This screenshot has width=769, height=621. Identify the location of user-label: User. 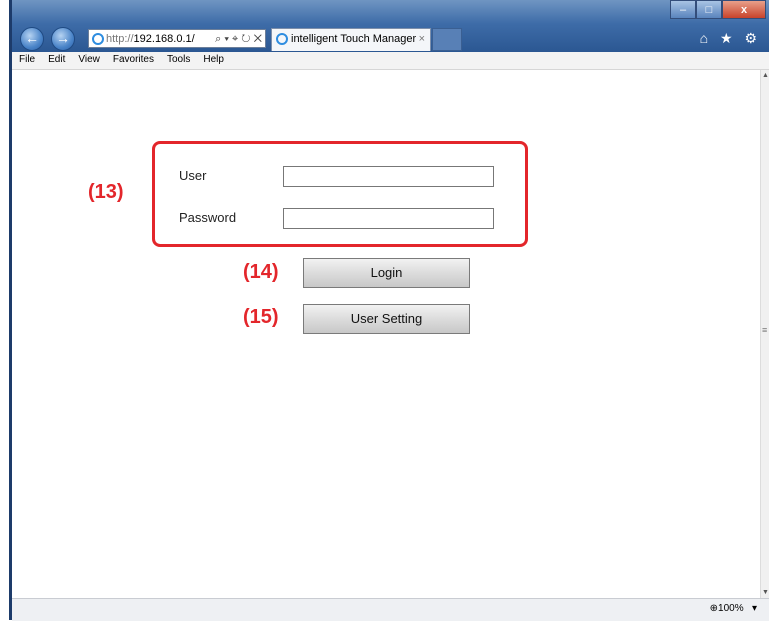
(193, 175).